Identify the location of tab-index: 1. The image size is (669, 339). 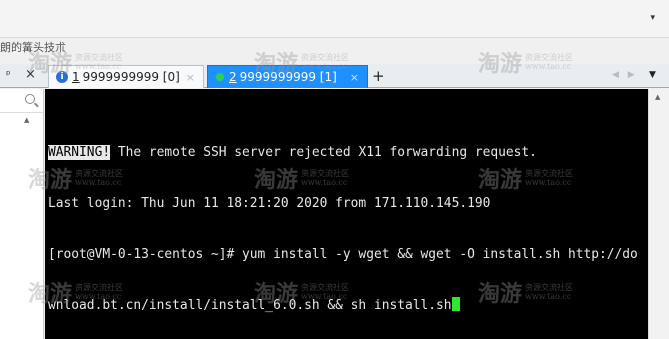
(76, 77).